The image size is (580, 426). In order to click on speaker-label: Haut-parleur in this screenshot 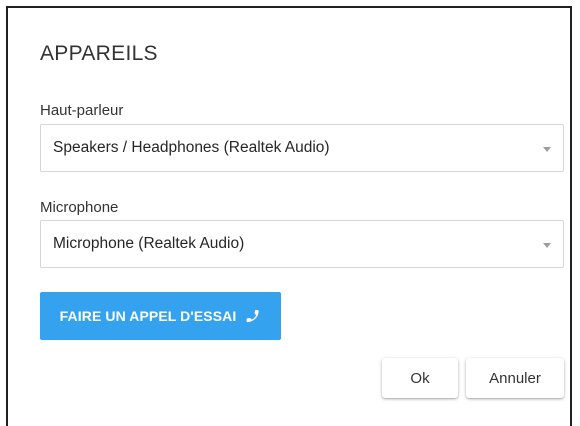, I will do `click(82, 110)`.